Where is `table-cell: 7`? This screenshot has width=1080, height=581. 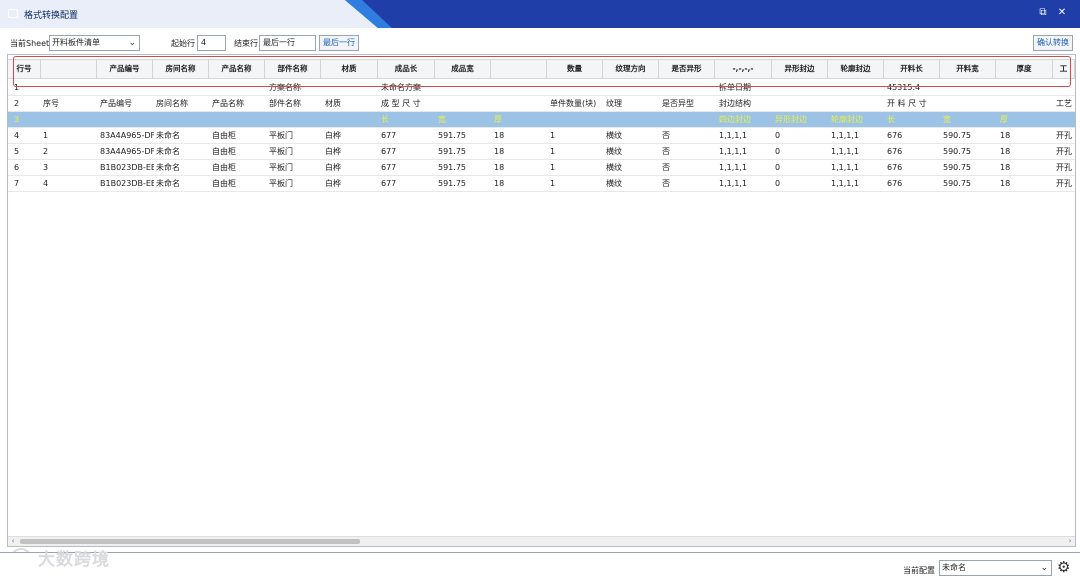 table-cell: 7 is located at coordinates (26, 183).